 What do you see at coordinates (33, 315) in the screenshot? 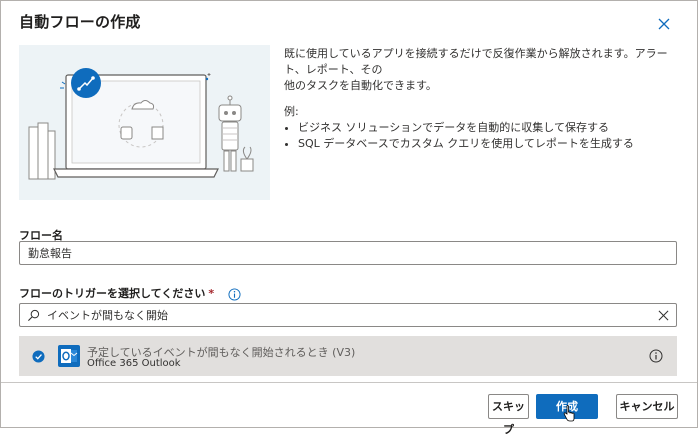
I see `search-icon` at bounding box center [33, 315].